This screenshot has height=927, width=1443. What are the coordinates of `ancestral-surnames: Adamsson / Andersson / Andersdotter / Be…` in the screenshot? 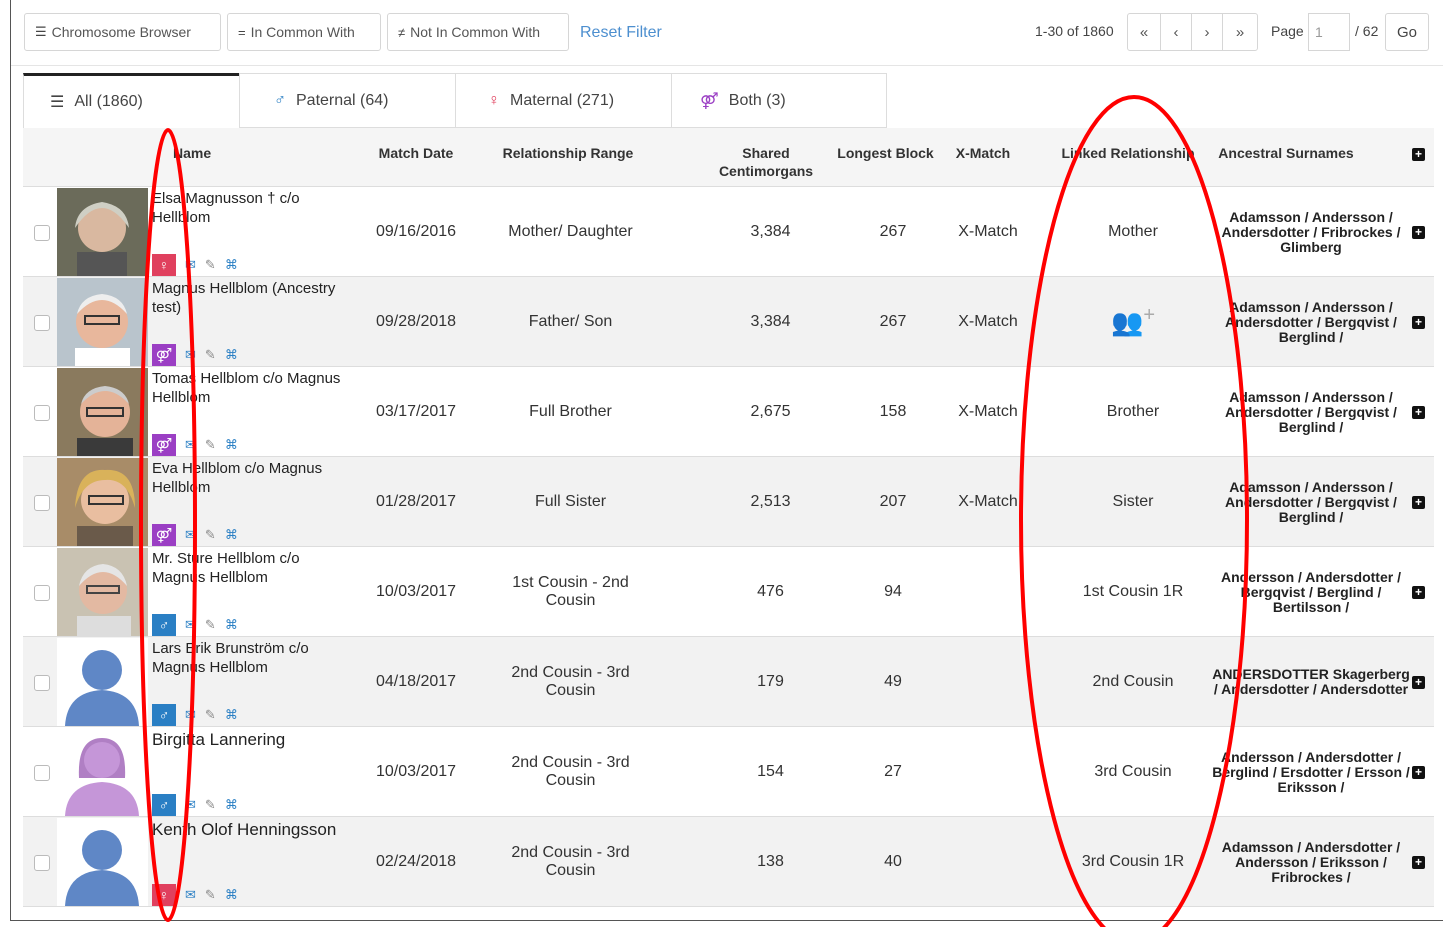 It's located at (1311, 321).